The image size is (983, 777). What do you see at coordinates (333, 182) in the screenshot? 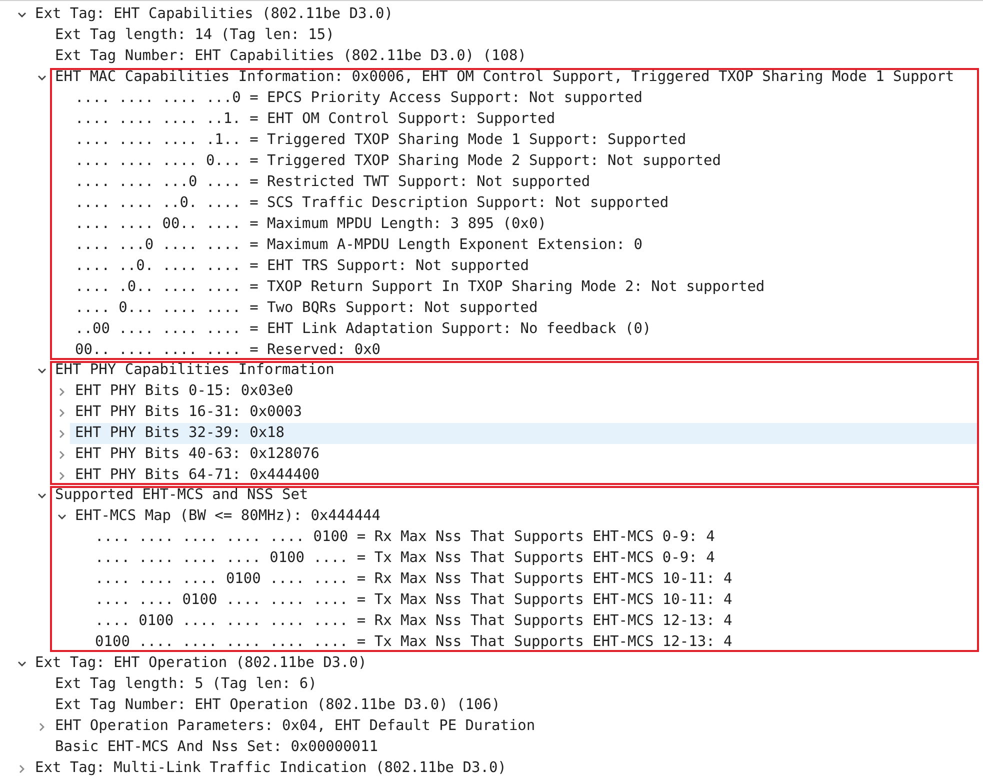
I see `tree-item: .... .... ...0 .... = Restricted TWT Support: Not supported` at bounding box center [333, 182].